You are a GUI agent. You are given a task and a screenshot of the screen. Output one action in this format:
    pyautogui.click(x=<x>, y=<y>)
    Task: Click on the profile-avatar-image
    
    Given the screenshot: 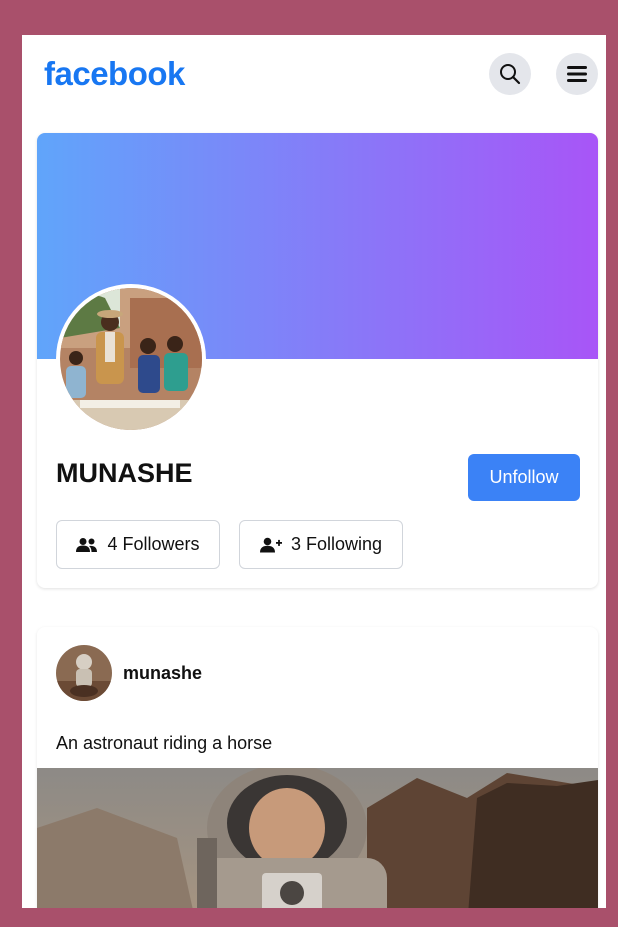 What is the action you would take?
    pyautogui.click(x=131, y=359)
    